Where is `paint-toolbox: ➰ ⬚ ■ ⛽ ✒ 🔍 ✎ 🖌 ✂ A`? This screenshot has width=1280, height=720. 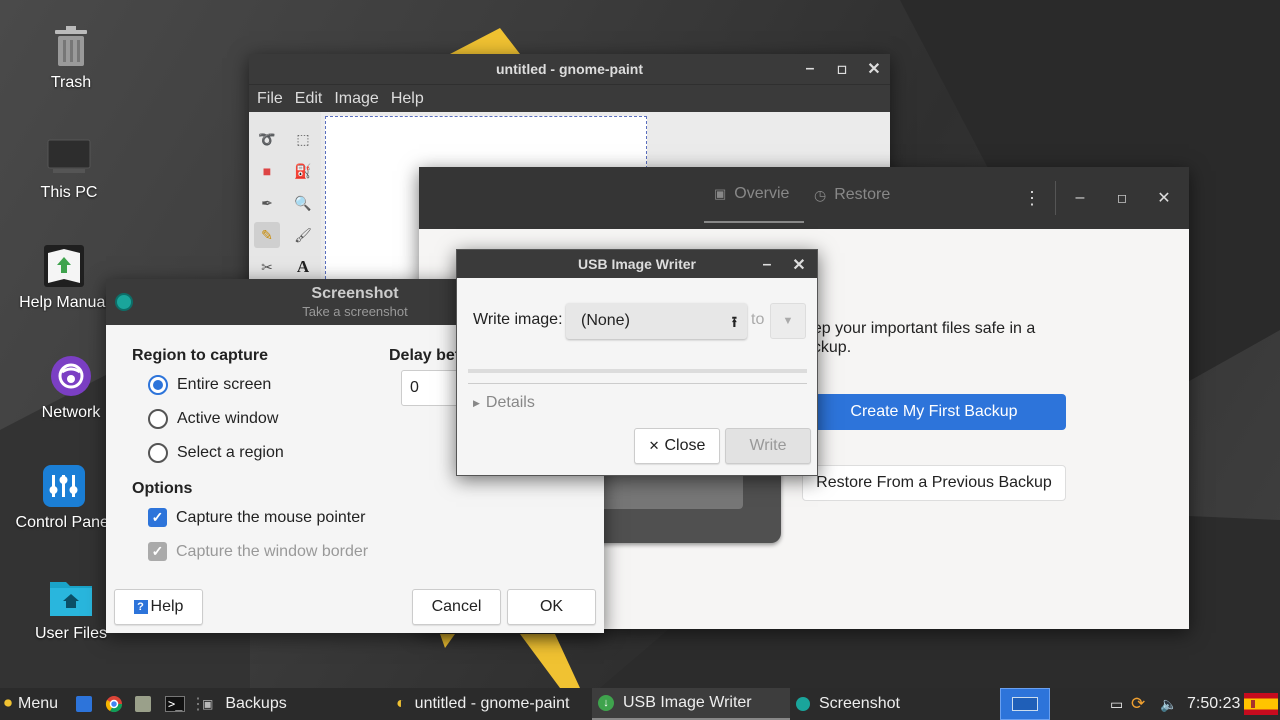
paint-toolbox: ➰ ⬚ ■ ⛽ ✒ 🔍 ✎ 🖌 ✂ A is located at coordinates (285, 203).